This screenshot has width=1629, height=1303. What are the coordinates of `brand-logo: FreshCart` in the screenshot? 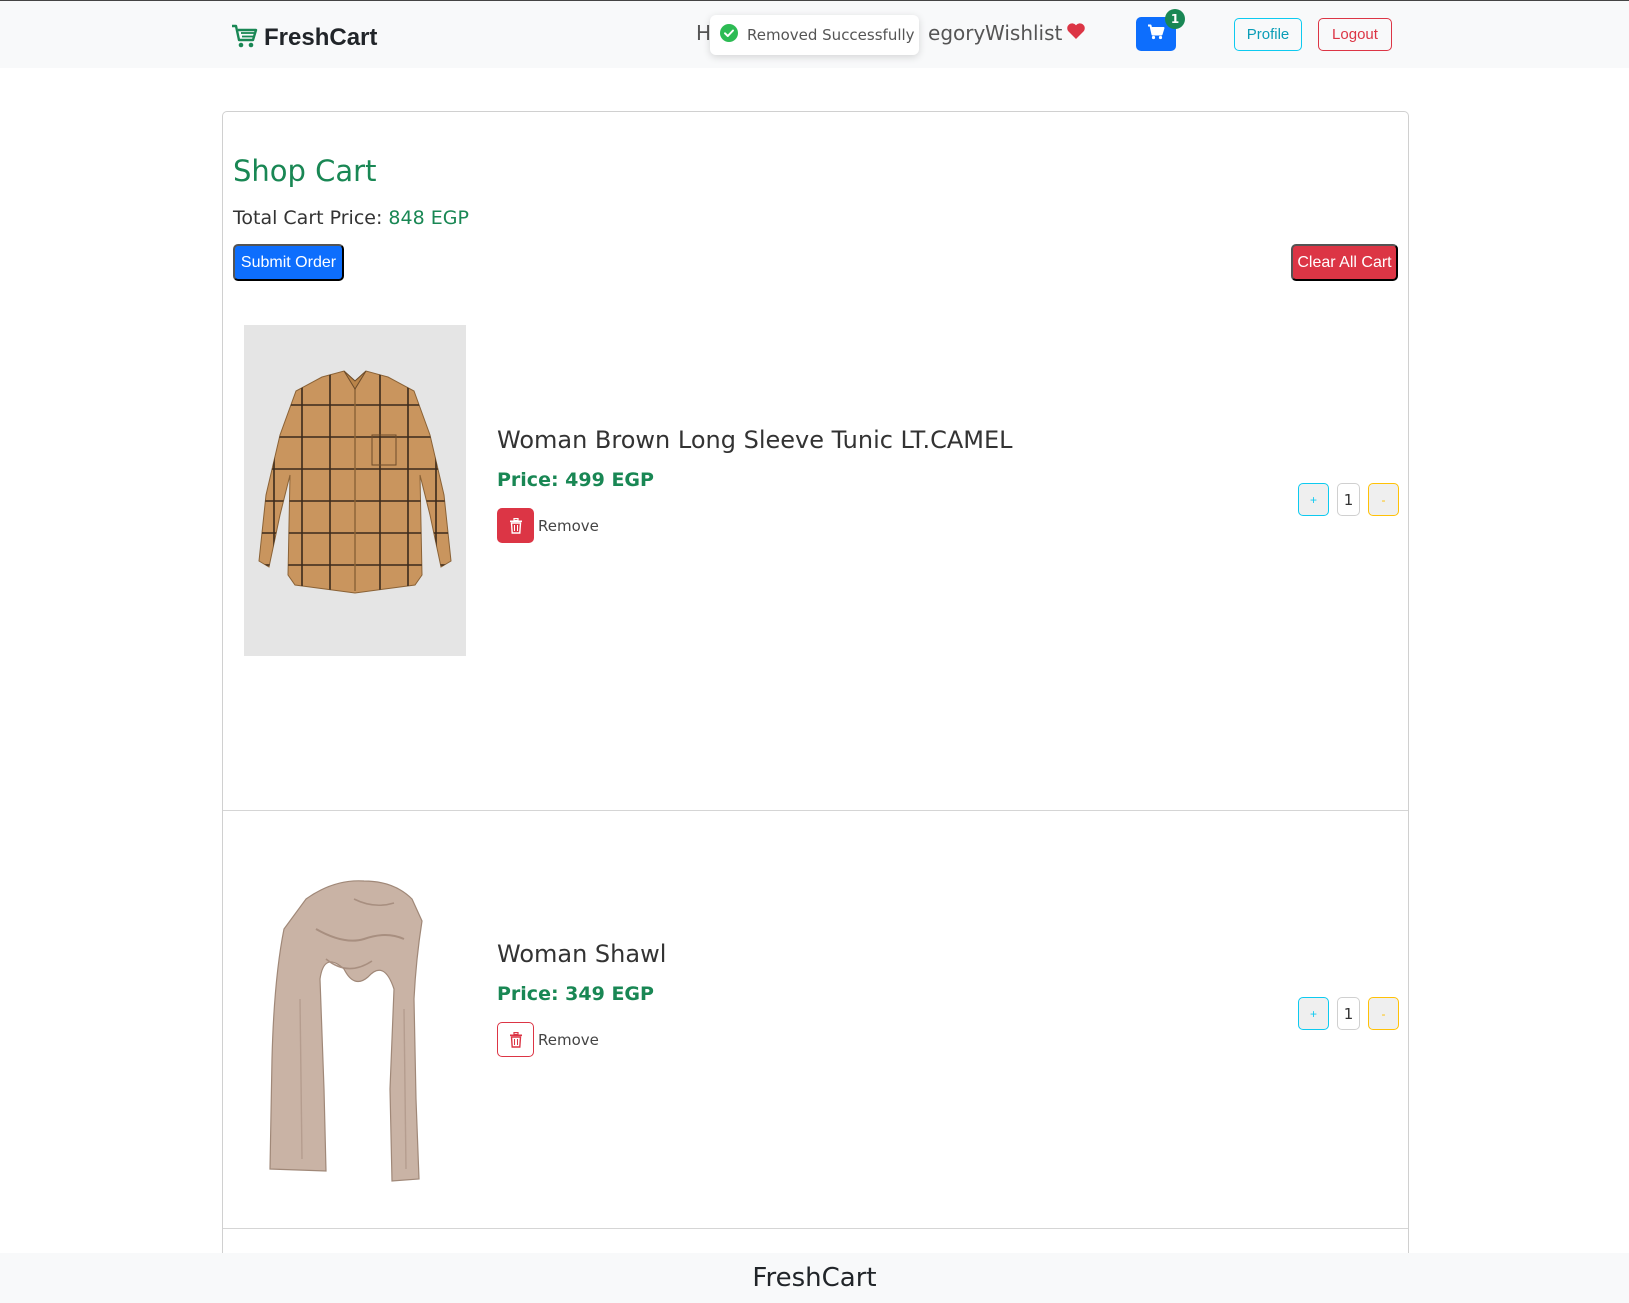 It's located at (303, 38).